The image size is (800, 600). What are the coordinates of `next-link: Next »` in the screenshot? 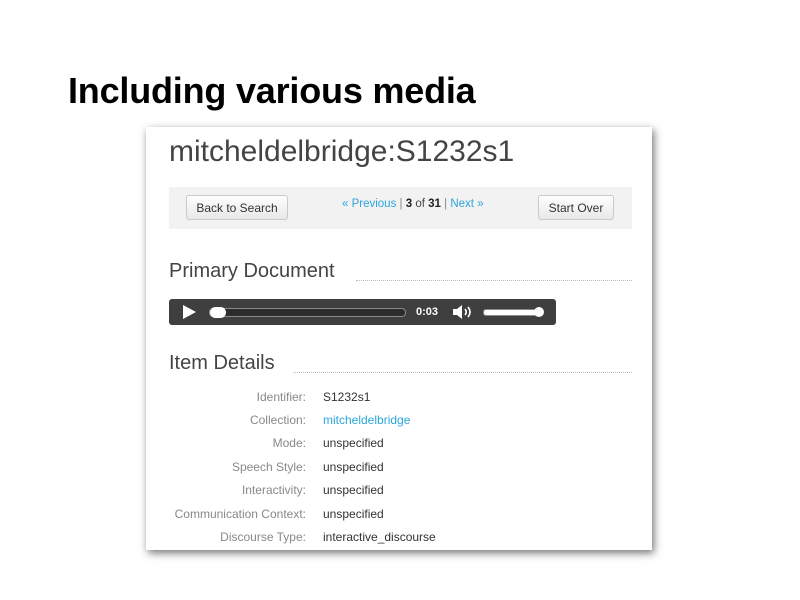 It's located at (466, 204).